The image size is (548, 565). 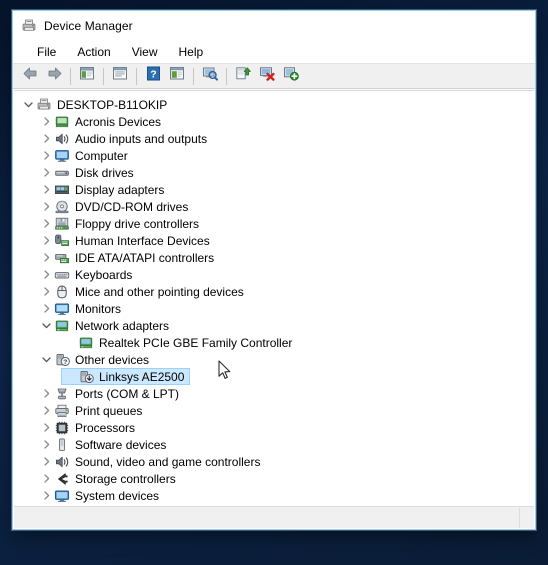 What do you see at coordinates (274, 189) in the screenshot?
I see `tree-node-display-adapters: Display adapters` at bounding box center [274, 189].